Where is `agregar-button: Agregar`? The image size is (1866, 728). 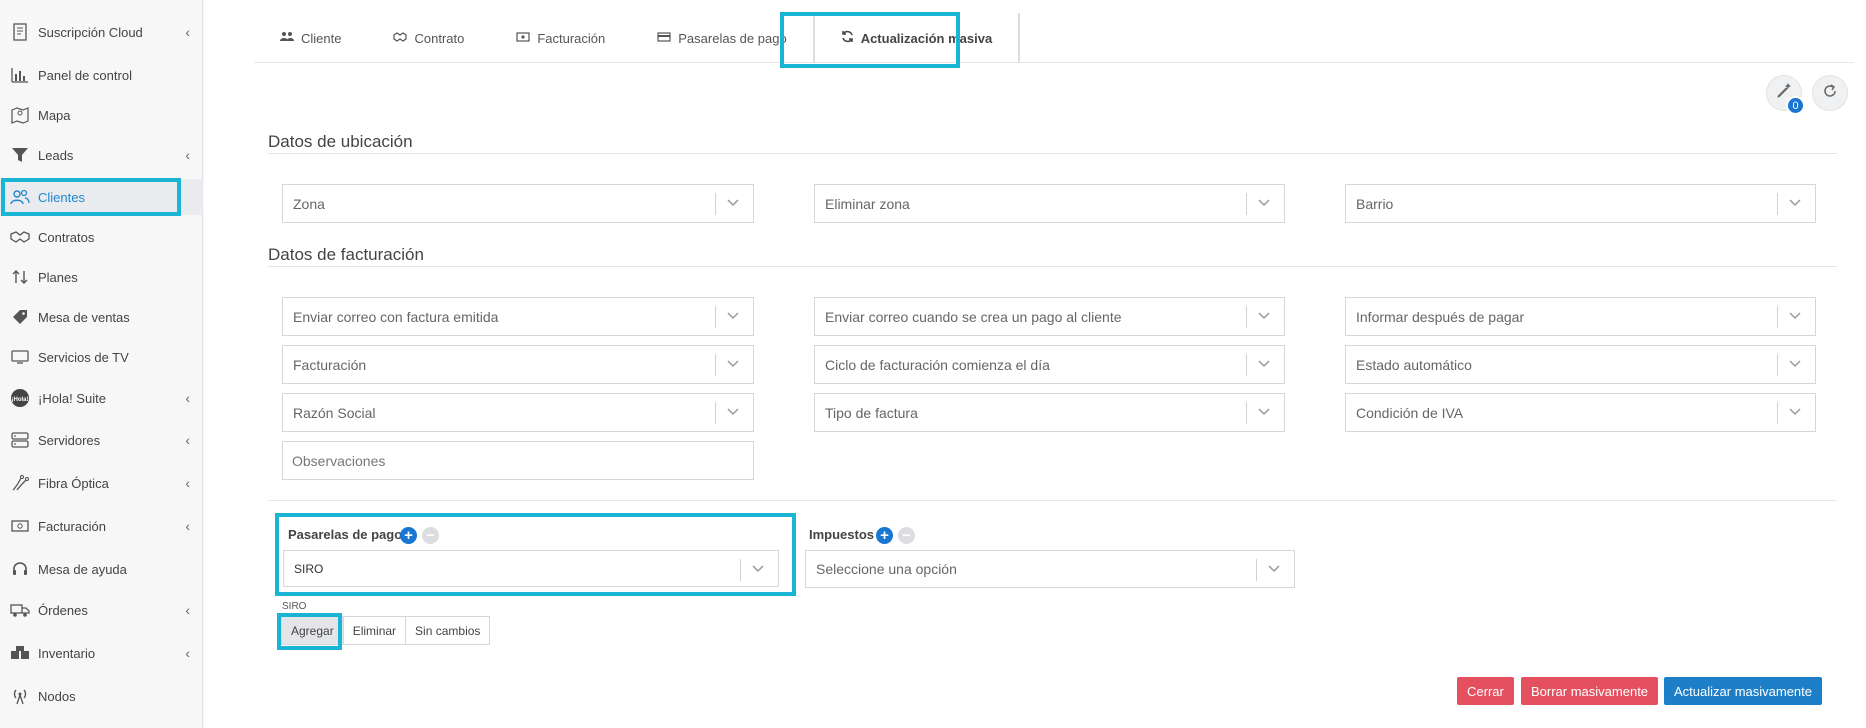 agregar-button: Agregar is located at coordinates (312, 630).